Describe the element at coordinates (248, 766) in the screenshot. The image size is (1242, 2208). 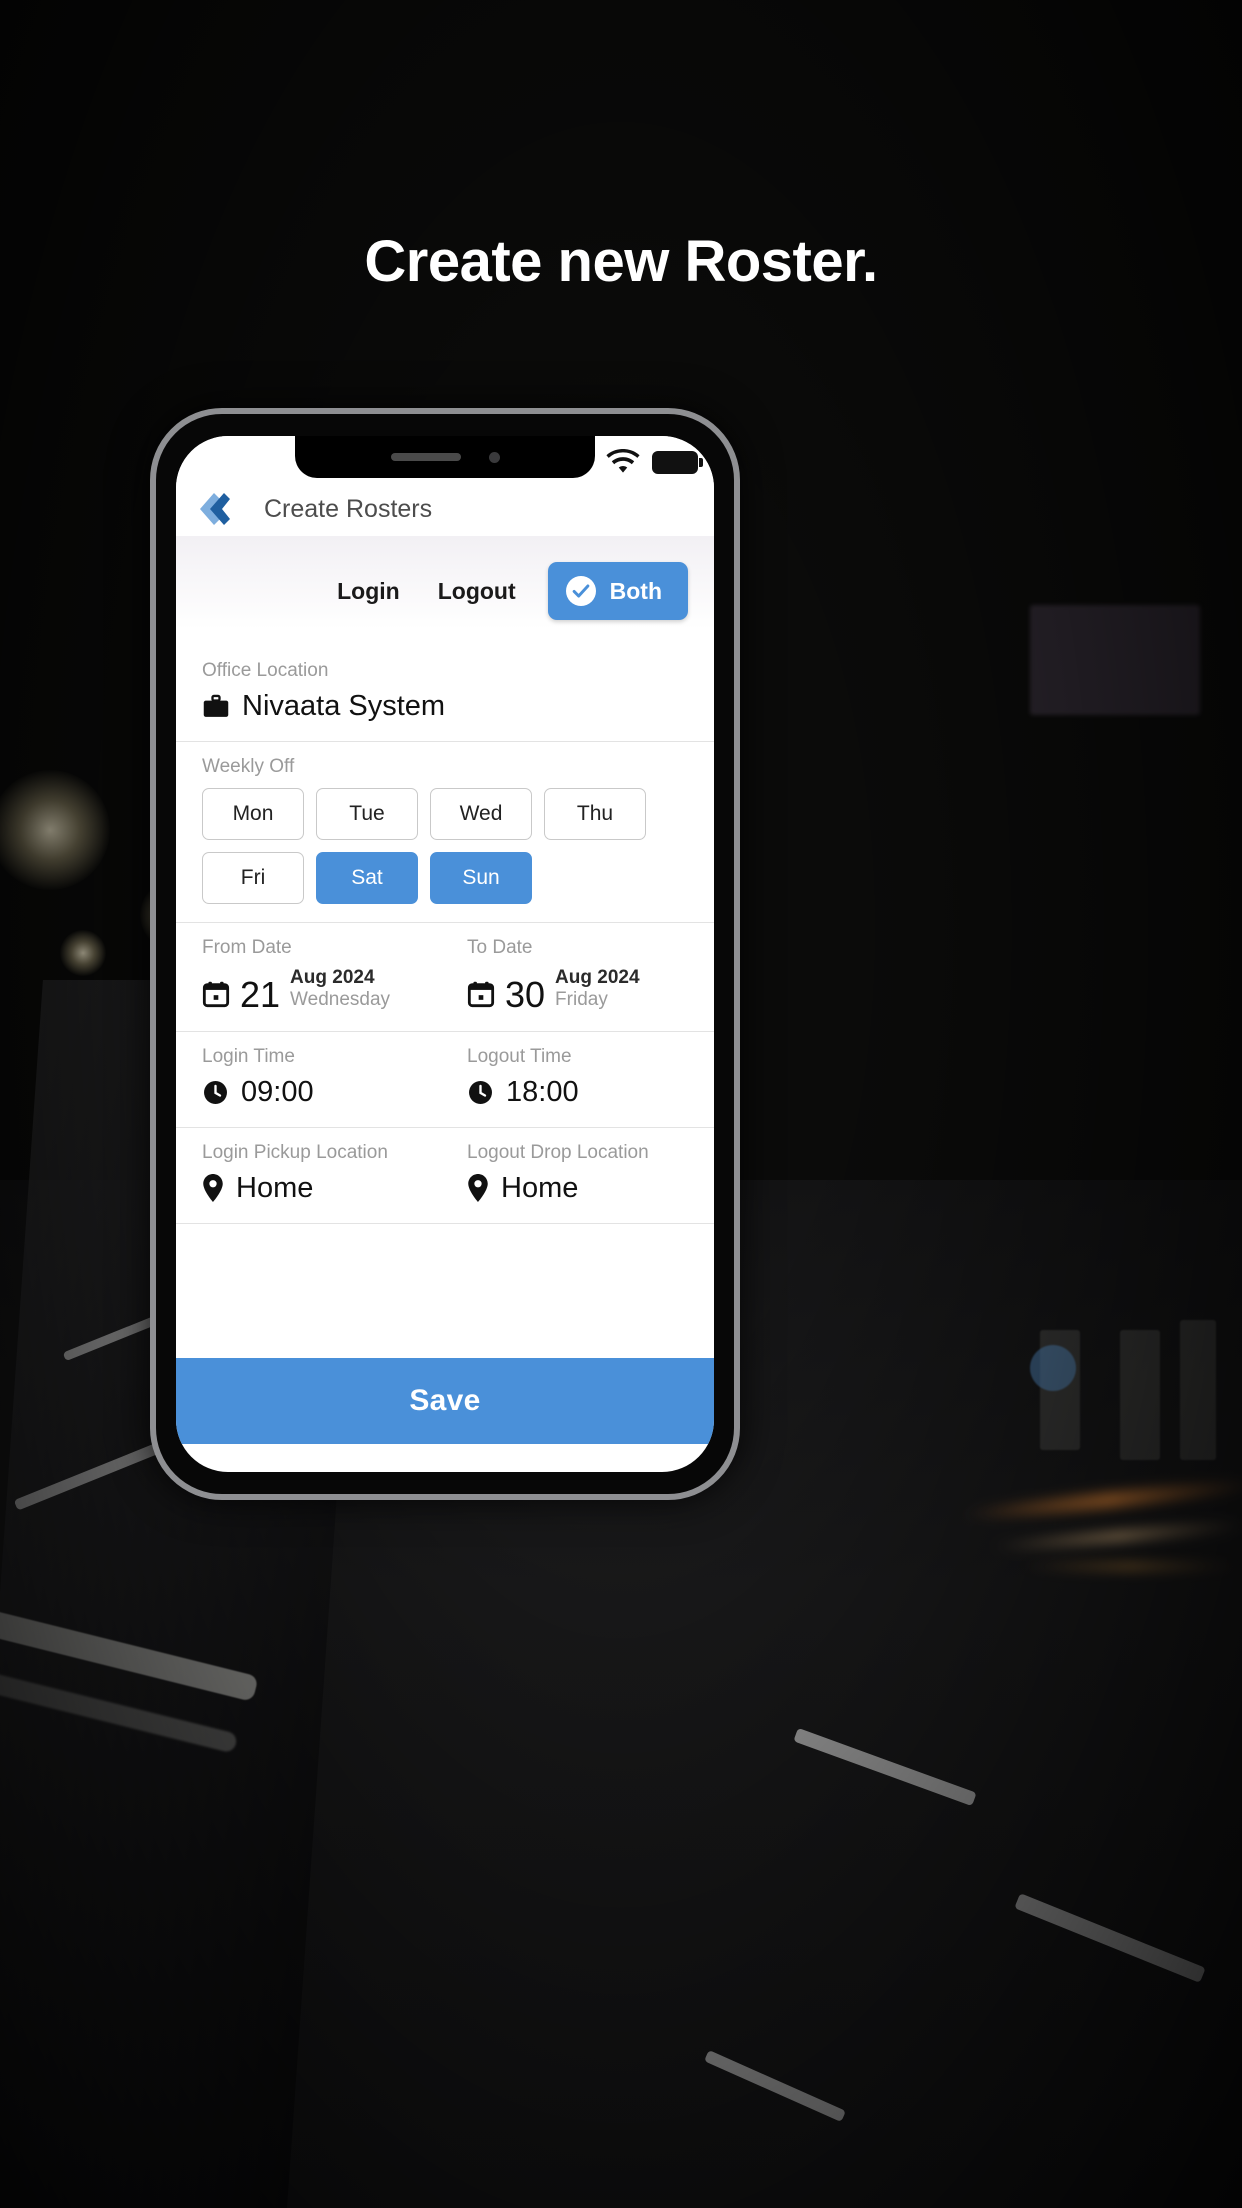
I see `weekly-off-label: Weekly Off` at that location.